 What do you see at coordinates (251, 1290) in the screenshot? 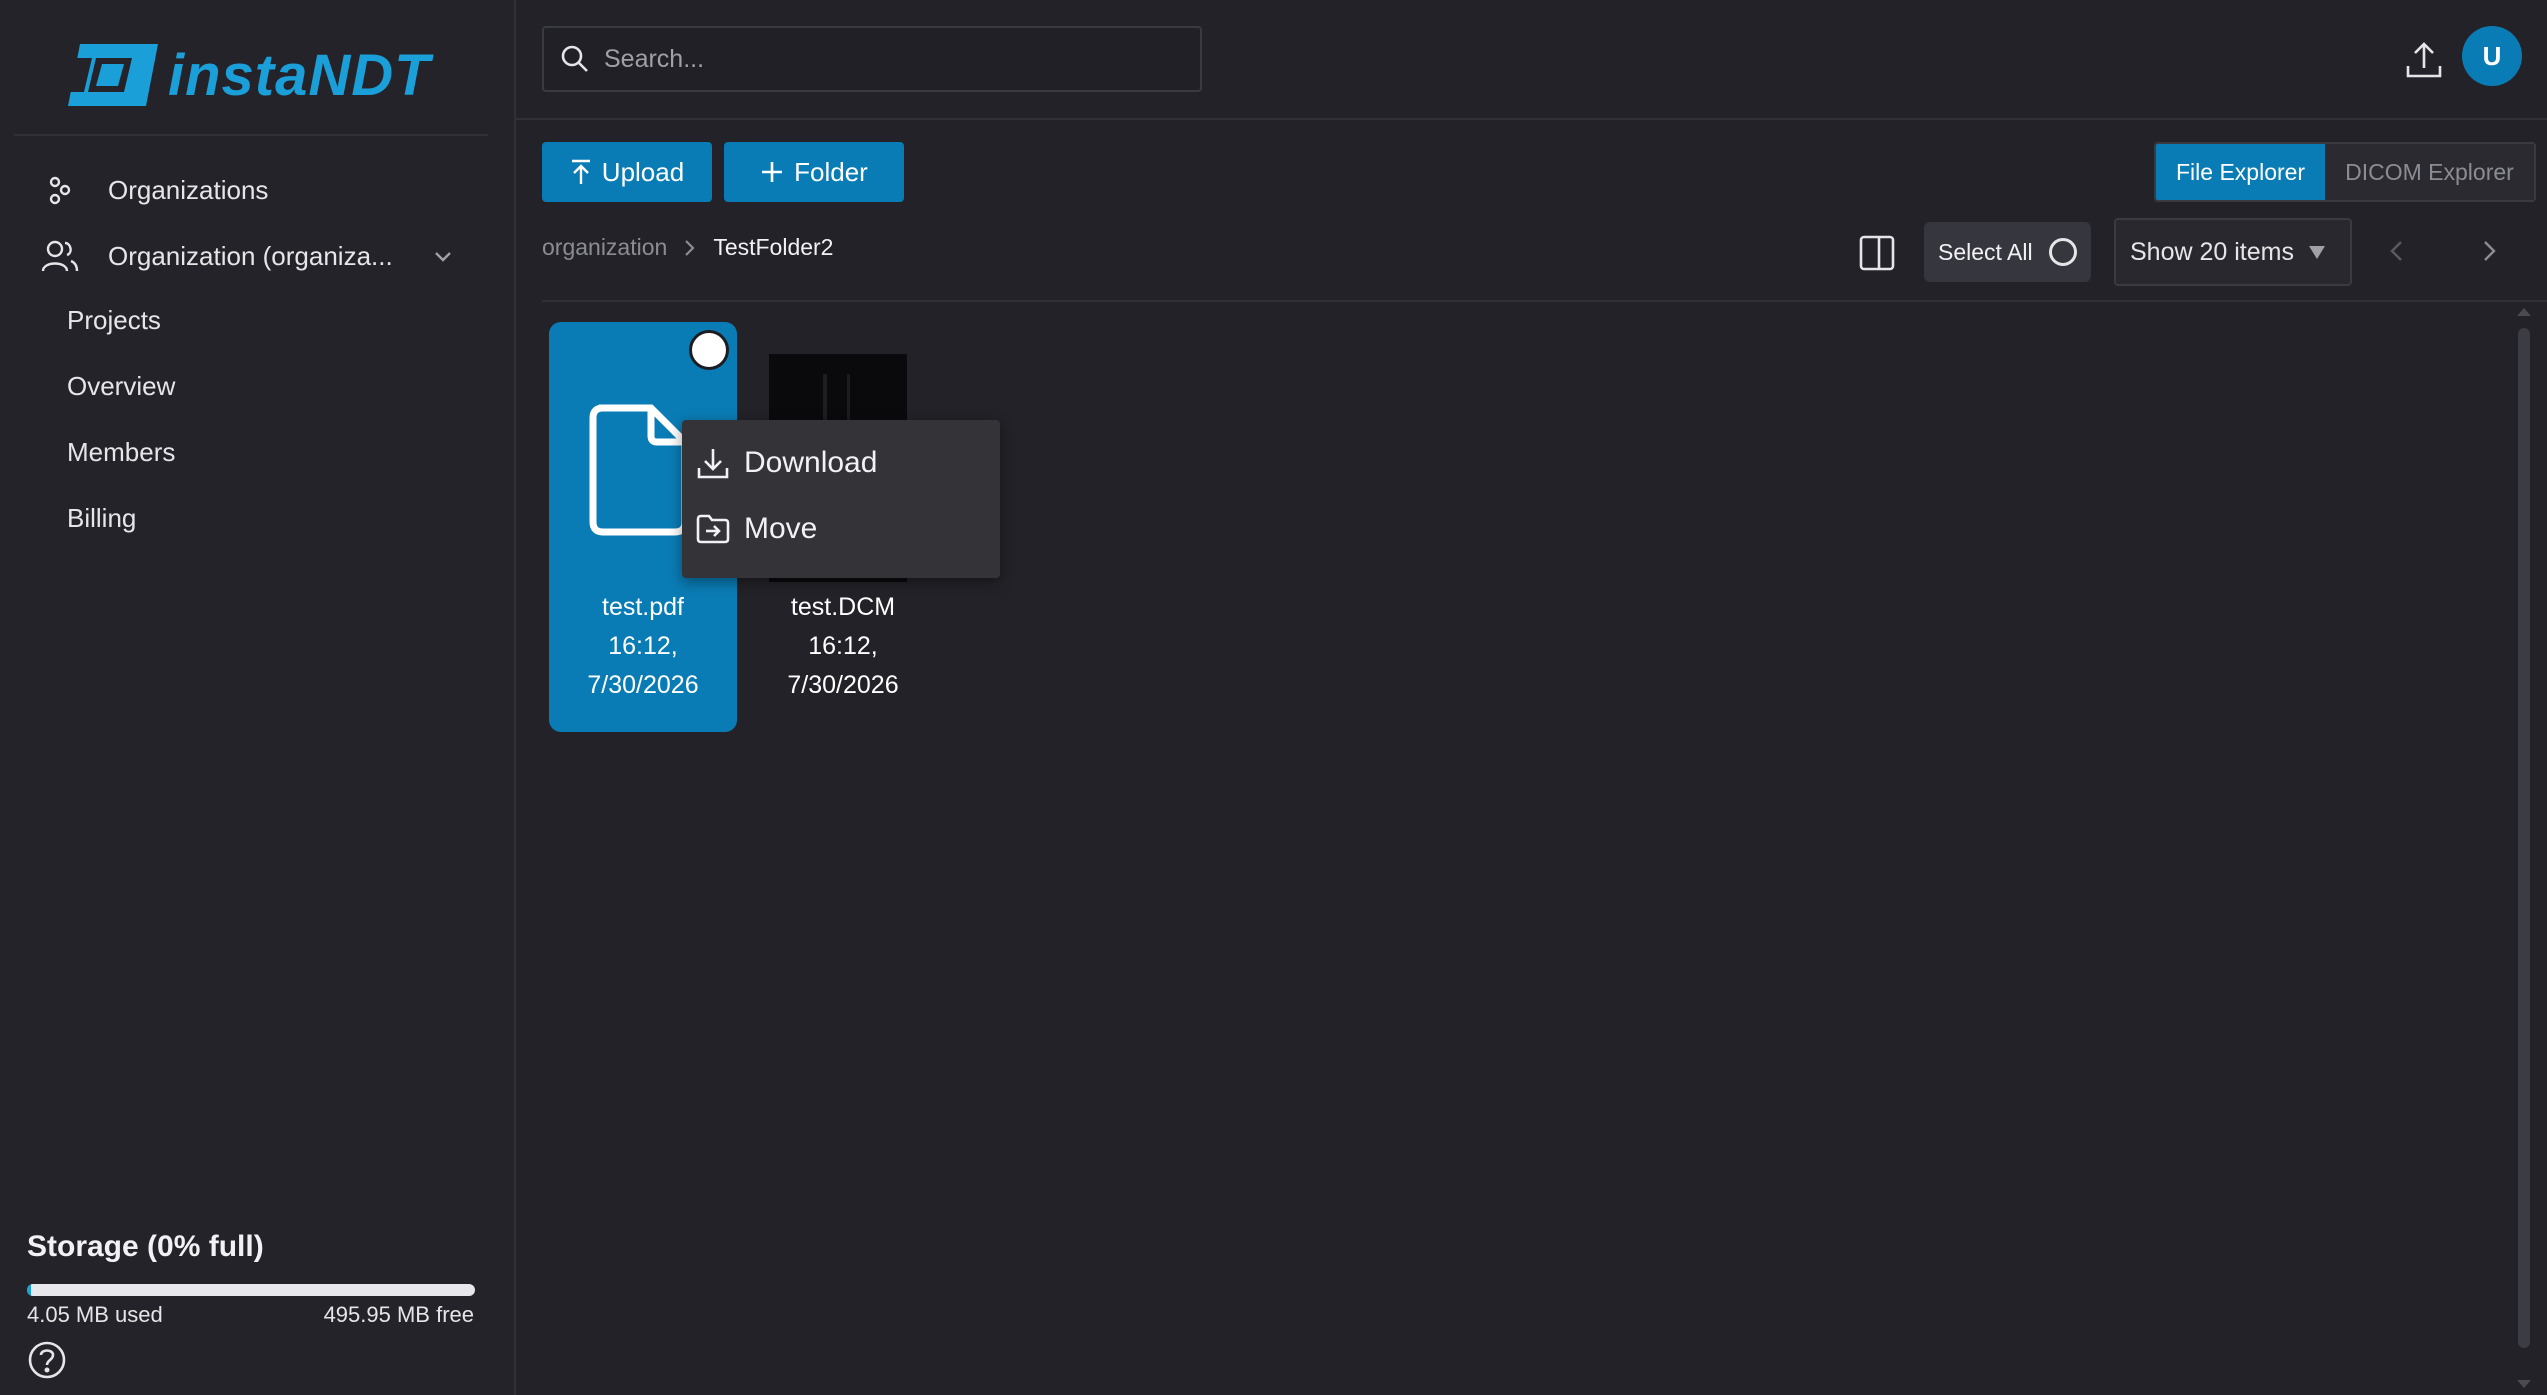
I see `storage-bar` at bounding box center [251, 1290].